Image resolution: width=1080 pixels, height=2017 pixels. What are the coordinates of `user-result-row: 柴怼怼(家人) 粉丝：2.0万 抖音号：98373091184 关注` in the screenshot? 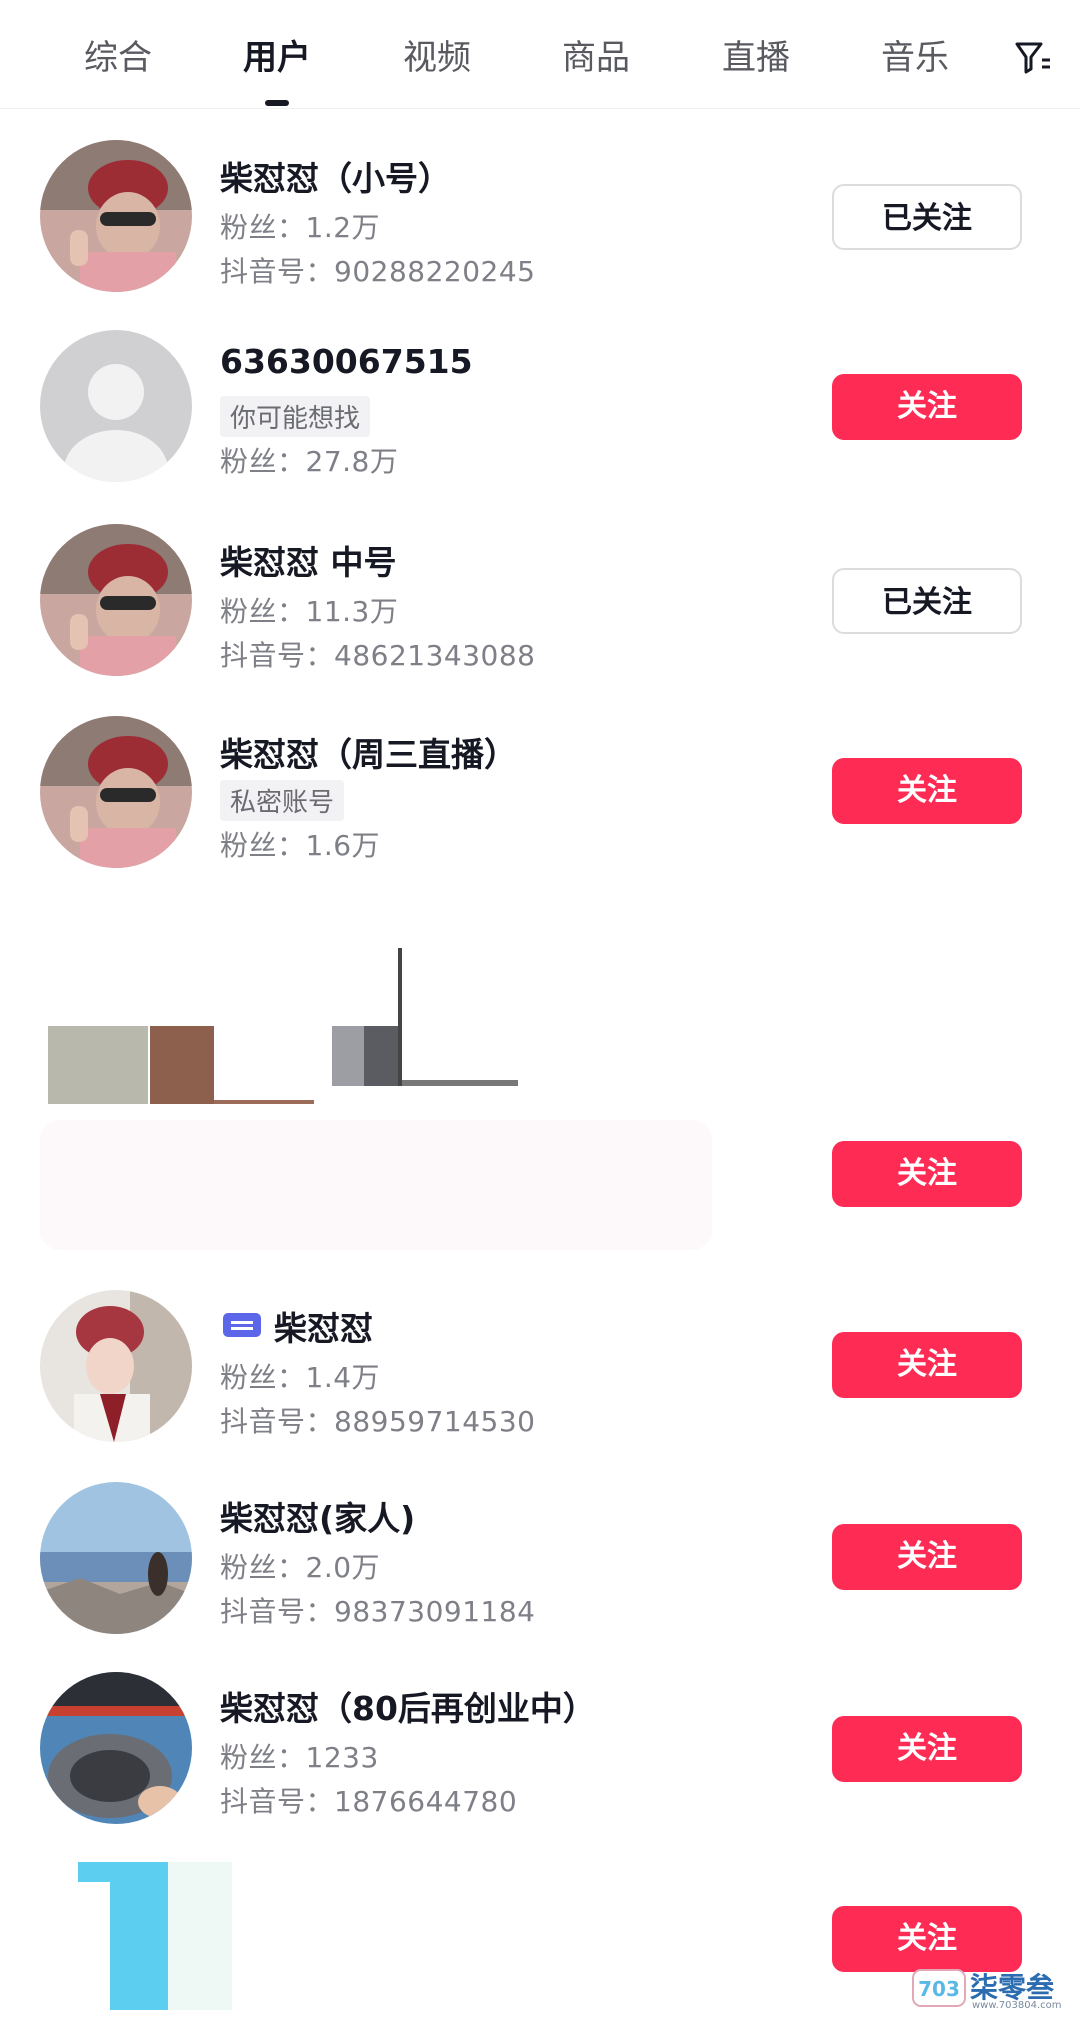 It's located at (540, 1536).